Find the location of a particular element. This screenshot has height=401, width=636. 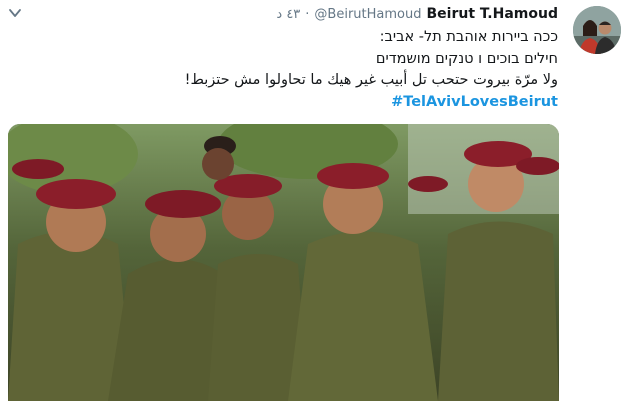

user-handle: @BeirutHamoud is located at coordinates (367, 14).